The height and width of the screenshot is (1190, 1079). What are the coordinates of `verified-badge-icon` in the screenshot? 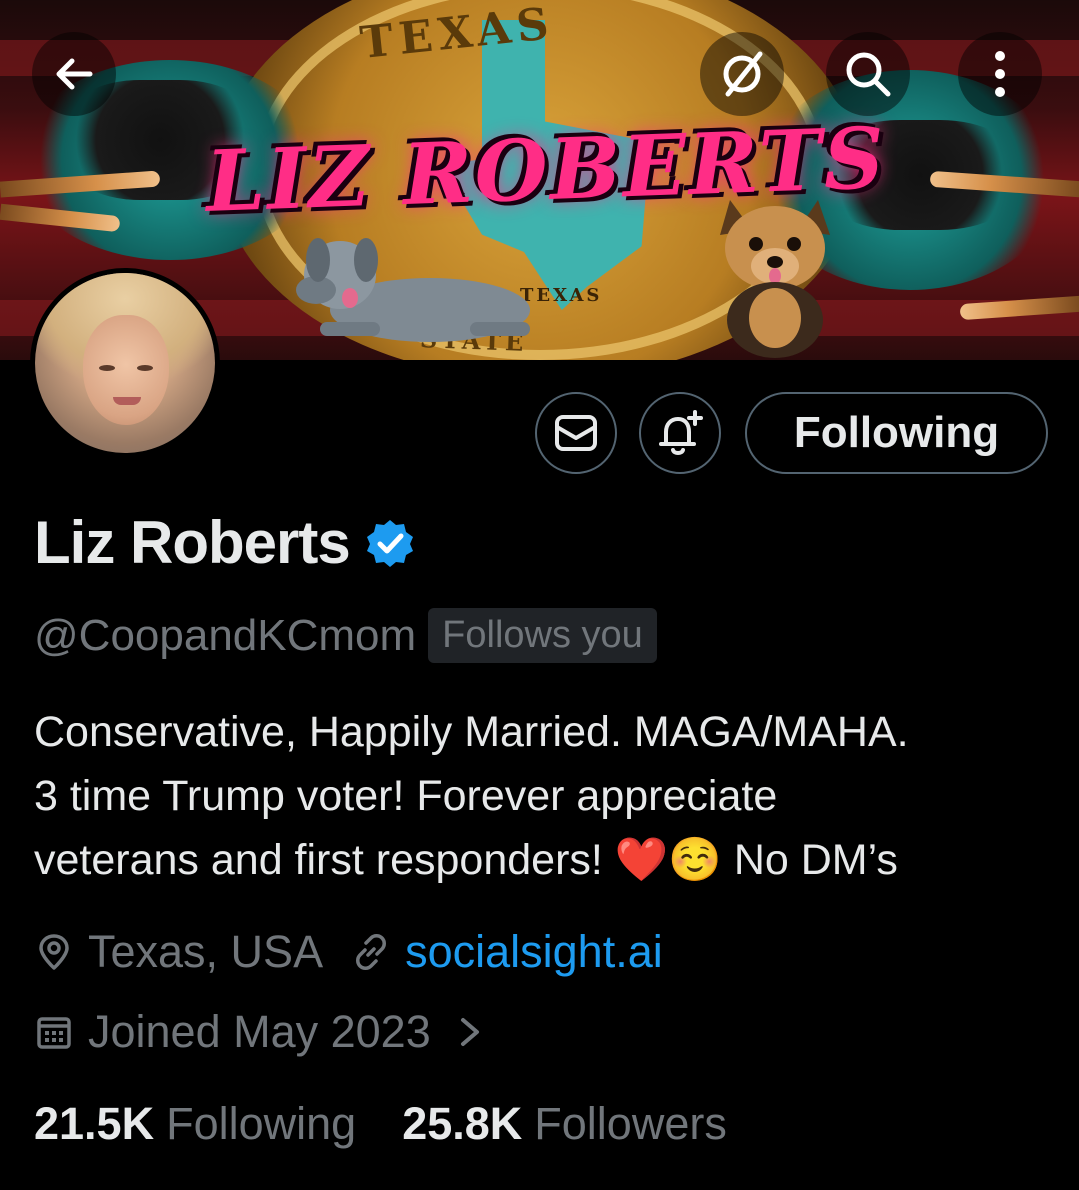 It's located at (390, 543).